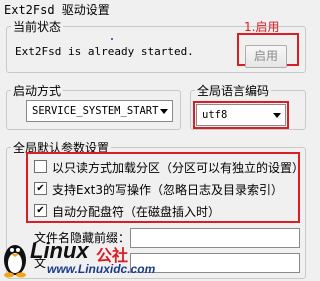  What do you see at coordinates (40, 210) in the screenshot?
I see `auto-mount-checkbox: ✔` at bounding box center [40, 210].